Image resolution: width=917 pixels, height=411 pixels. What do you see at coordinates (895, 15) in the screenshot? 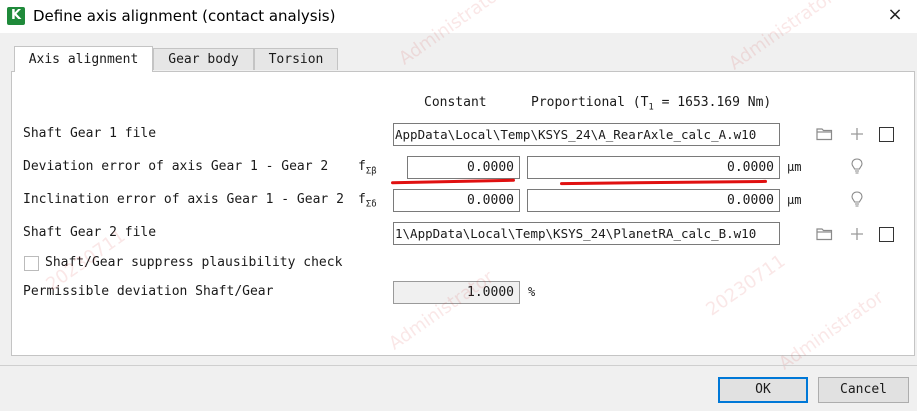
I see `close-button: ×` at bounding box center [895, 15].